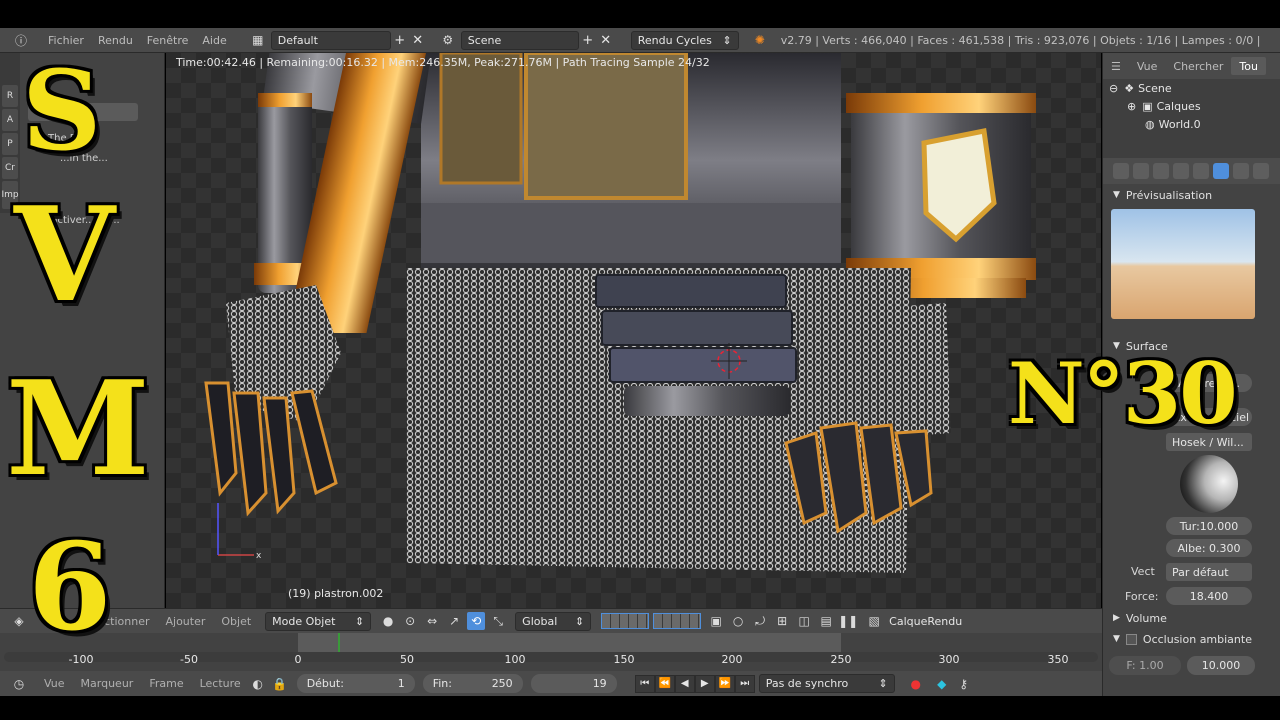 This screenshot has height=720, width=1280. Describe the element at coordinates (454, 621) in the screenshot. I see `translate-icon: ↗` at that location.